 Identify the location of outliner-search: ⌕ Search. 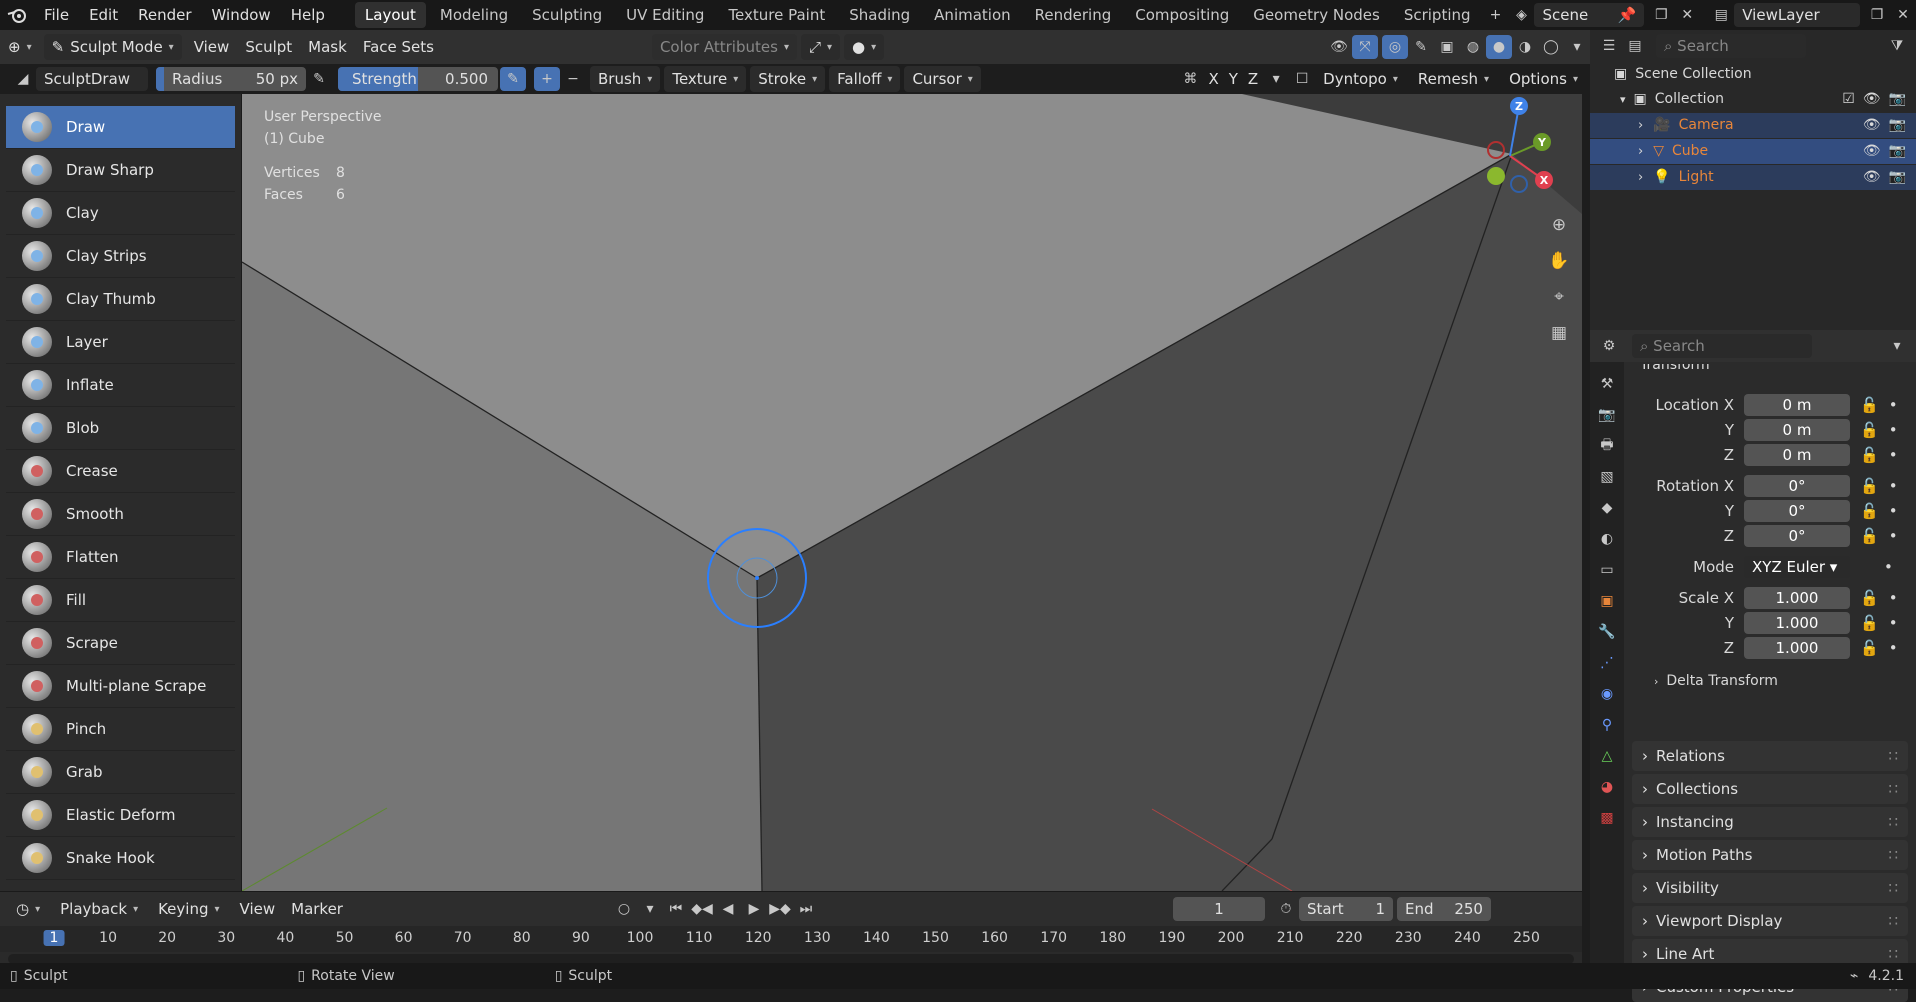
(1731, 46).